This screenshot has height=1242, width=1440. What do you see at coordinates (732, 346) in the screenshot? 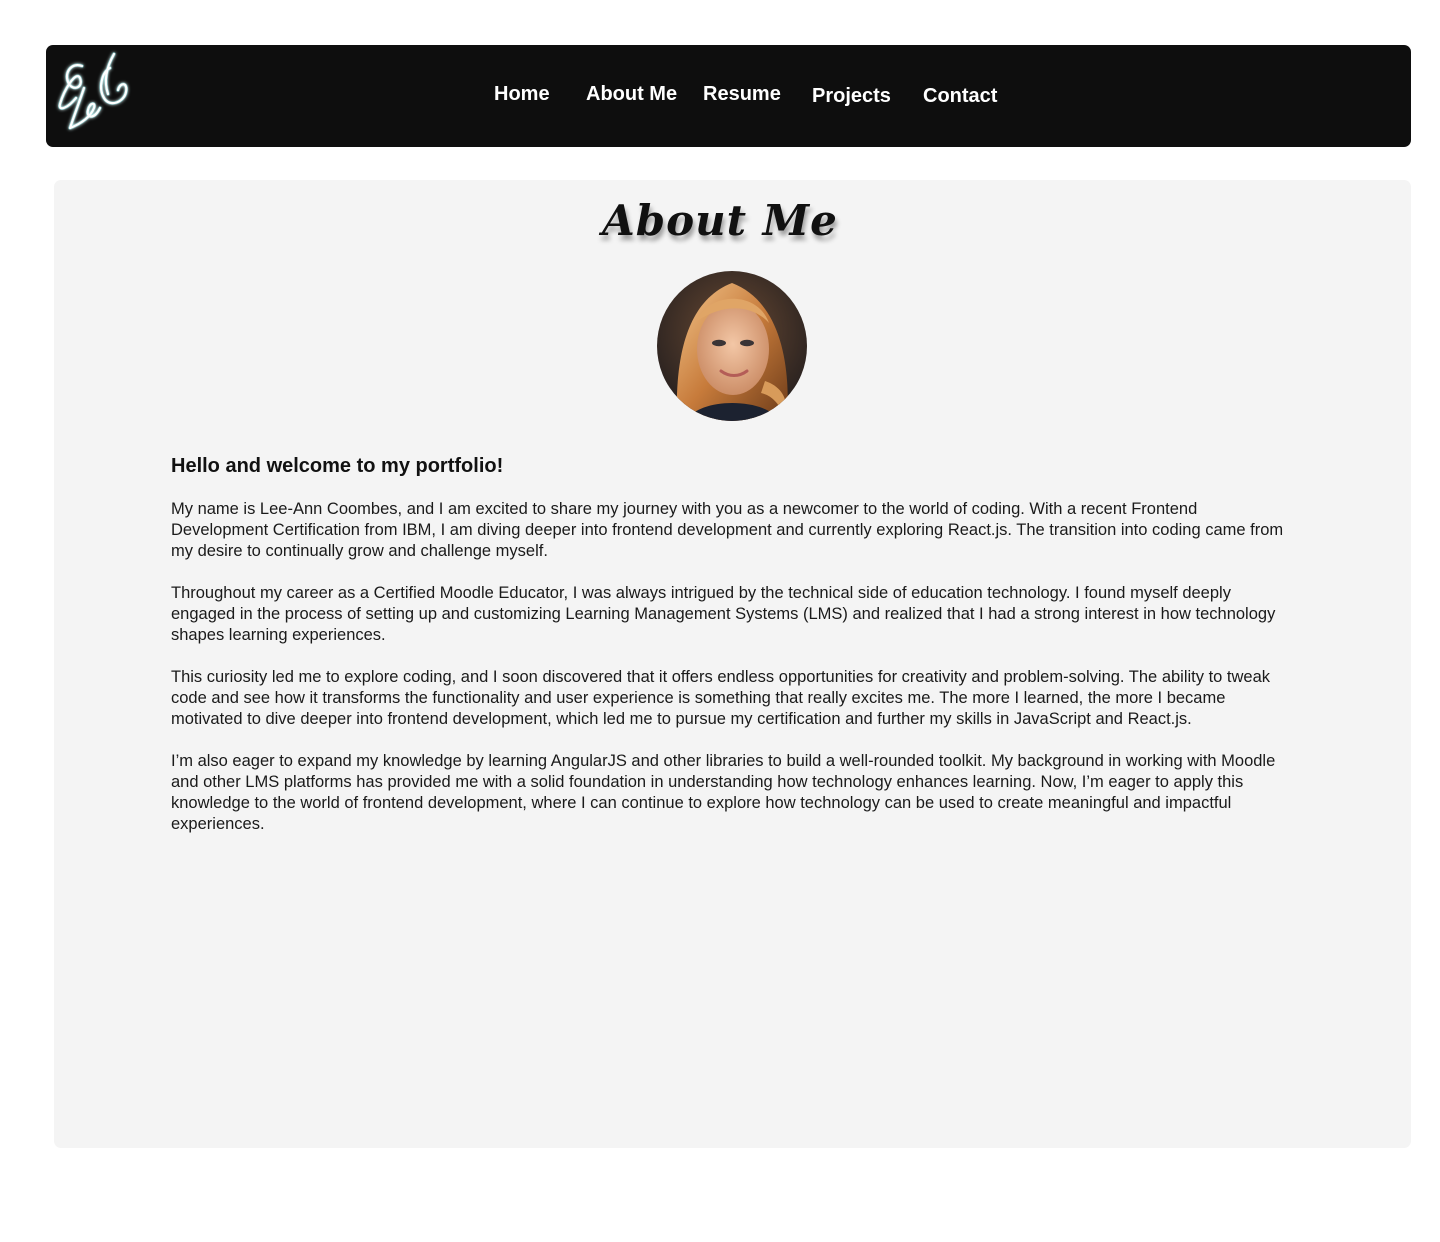
I see `profile-photo` at bounding box center [732, 346].